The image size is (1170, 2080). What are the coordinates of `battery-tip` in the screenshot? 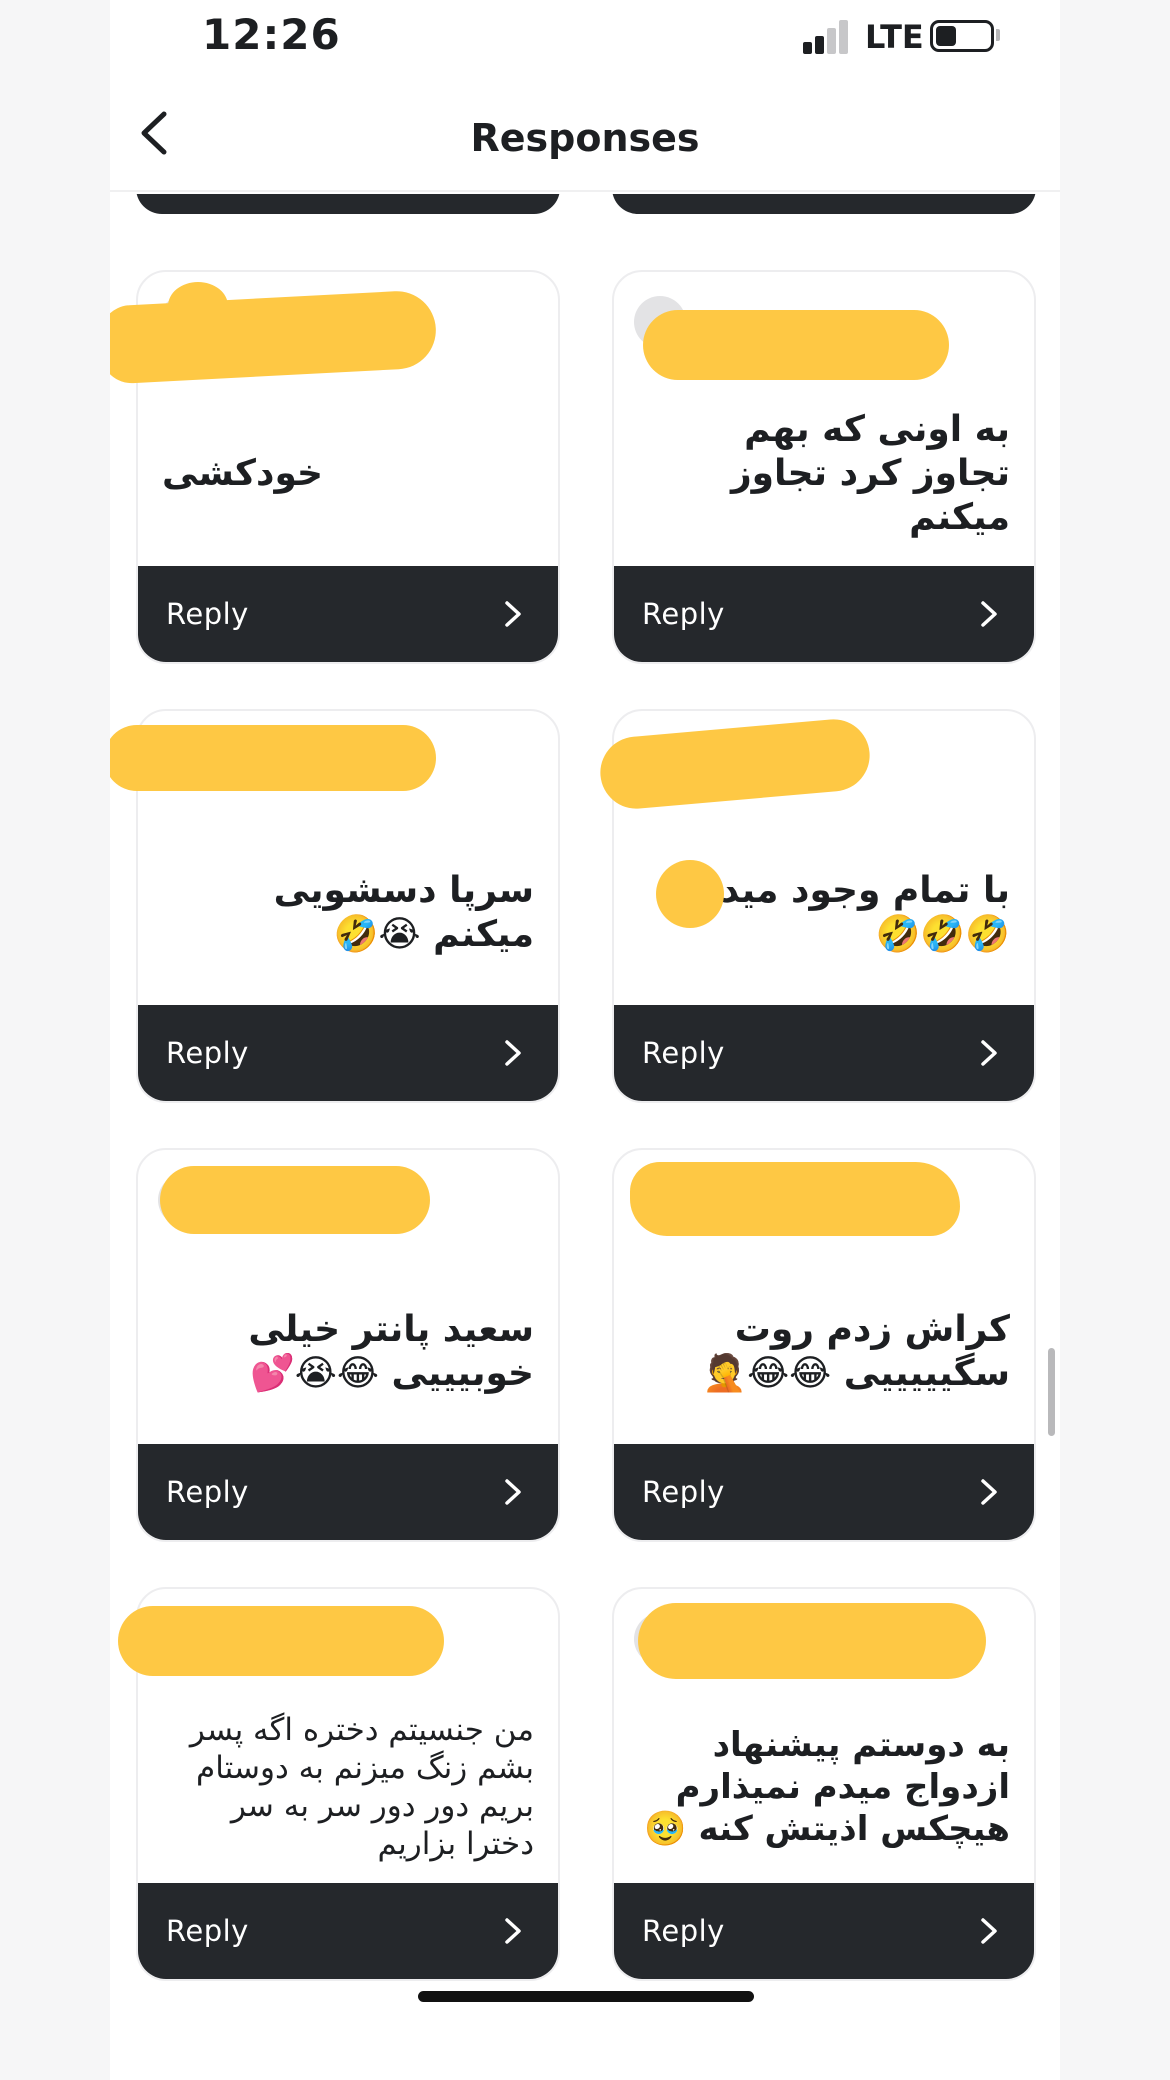 It's located at (998, 35).